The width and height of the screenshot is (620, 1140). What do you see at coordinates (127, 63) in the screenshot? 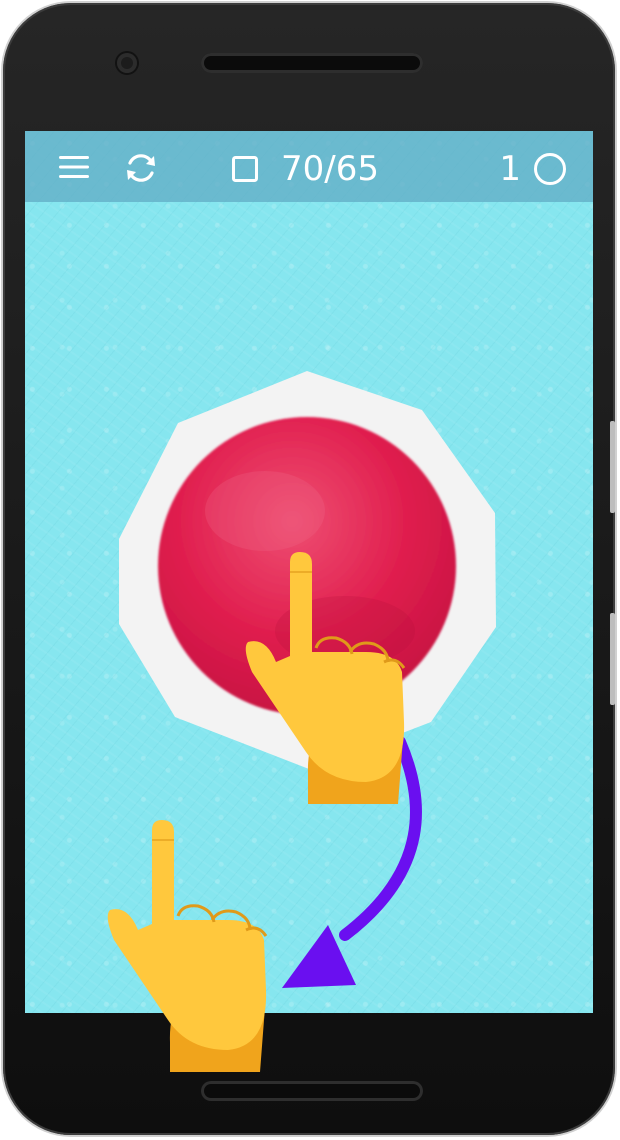
I see `front-camera` at bounding box center [127, 63].